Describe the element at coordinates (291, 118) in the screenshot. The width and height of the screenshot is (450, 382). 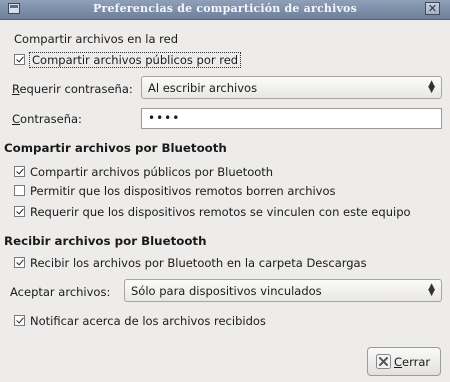
I see `password-field: ••••` at that location.